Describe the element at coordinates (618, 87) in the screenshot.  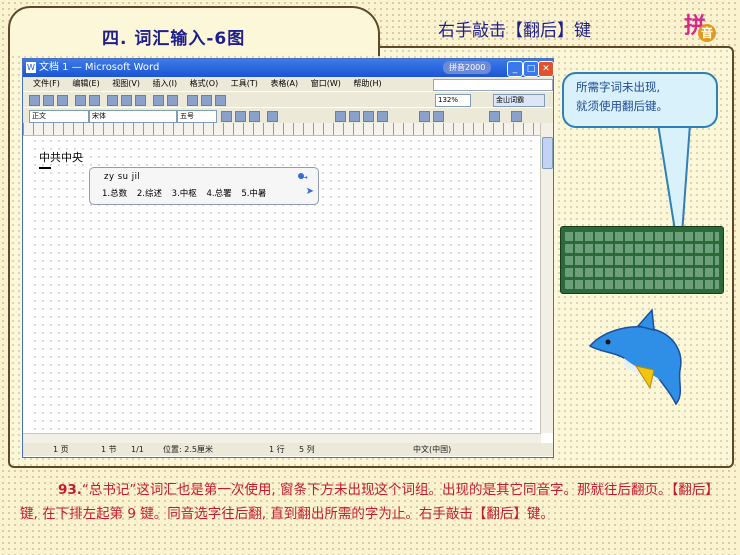
I see `callout-line-1: 所需字词未出现,` at that location.